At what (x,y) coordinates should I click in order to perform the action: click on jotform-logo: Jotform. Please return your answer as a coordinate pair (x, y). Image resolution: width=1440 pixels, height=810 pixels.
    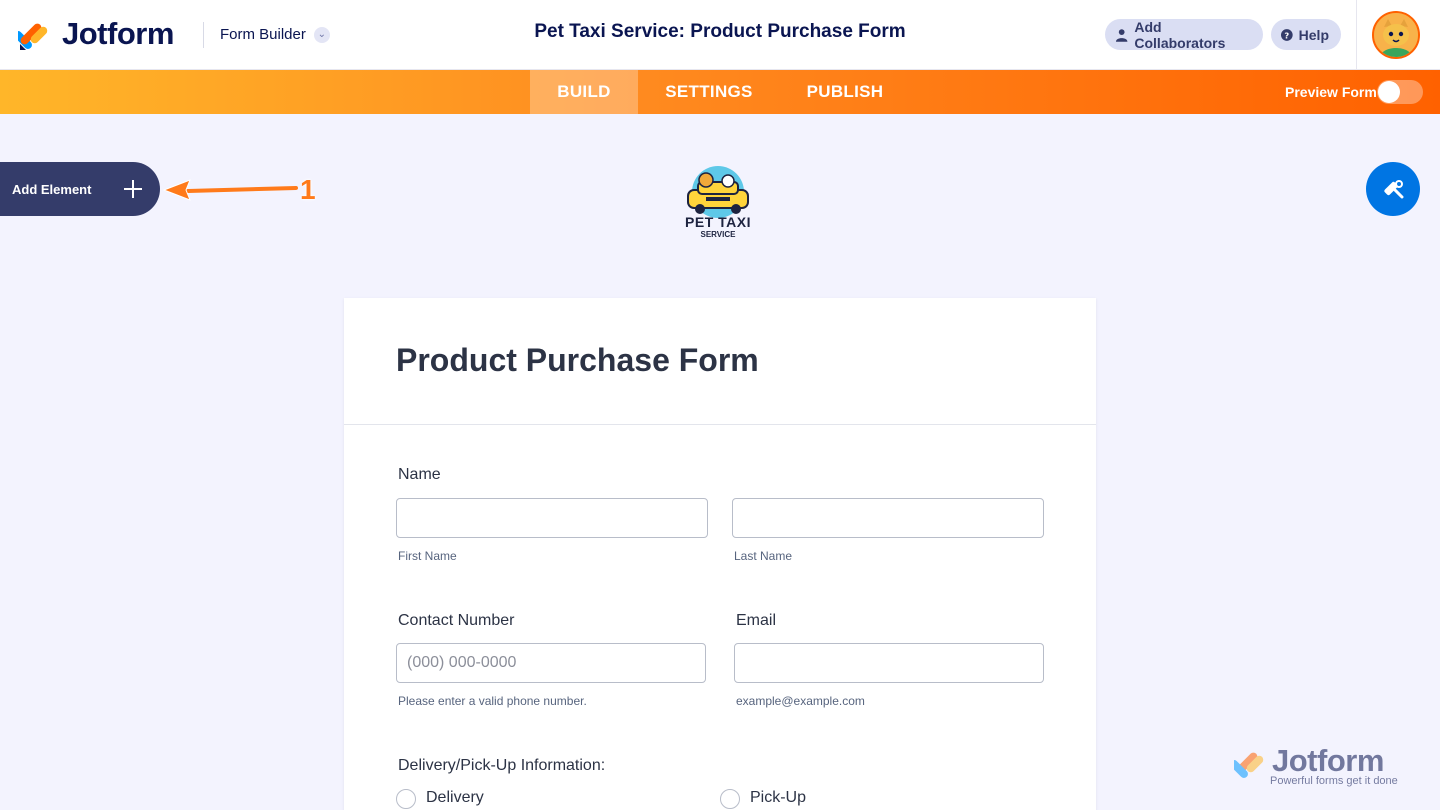
    Looking at the image, I should click on (94, 34).